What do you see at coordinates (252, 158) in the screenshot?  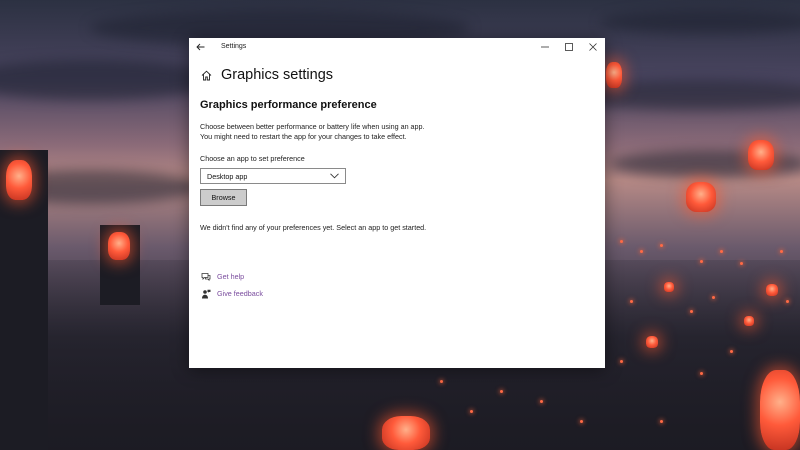 I see `app-picker-label: Choose an app to set preference` at bounding box center [252, 158].